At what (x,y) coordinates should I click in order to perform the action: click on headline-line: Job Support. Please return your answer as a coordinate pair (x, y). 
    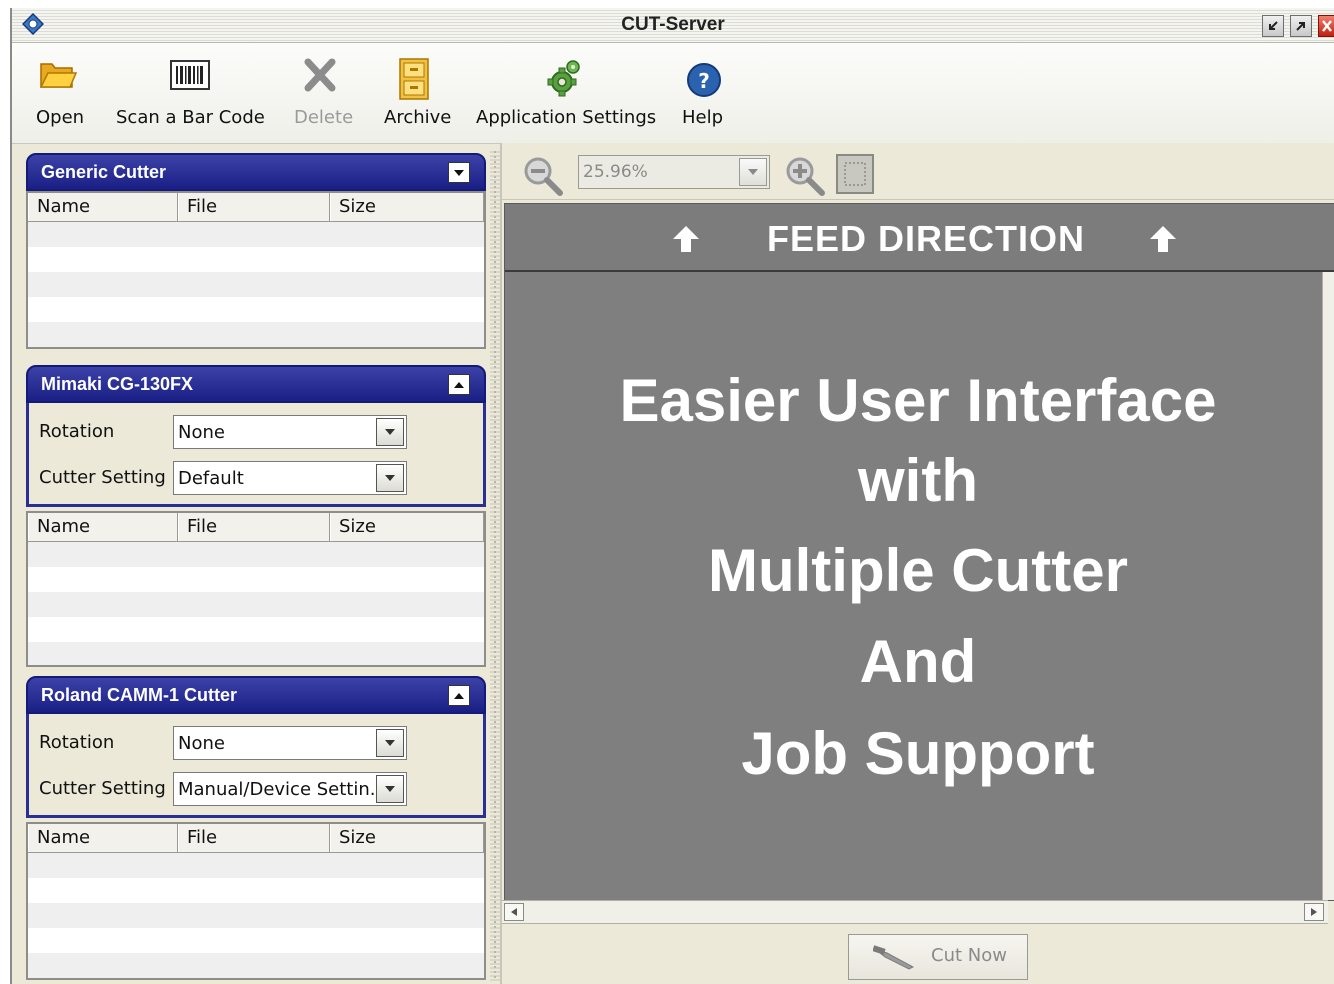
    Looking at the image, I should click on (918, 753).